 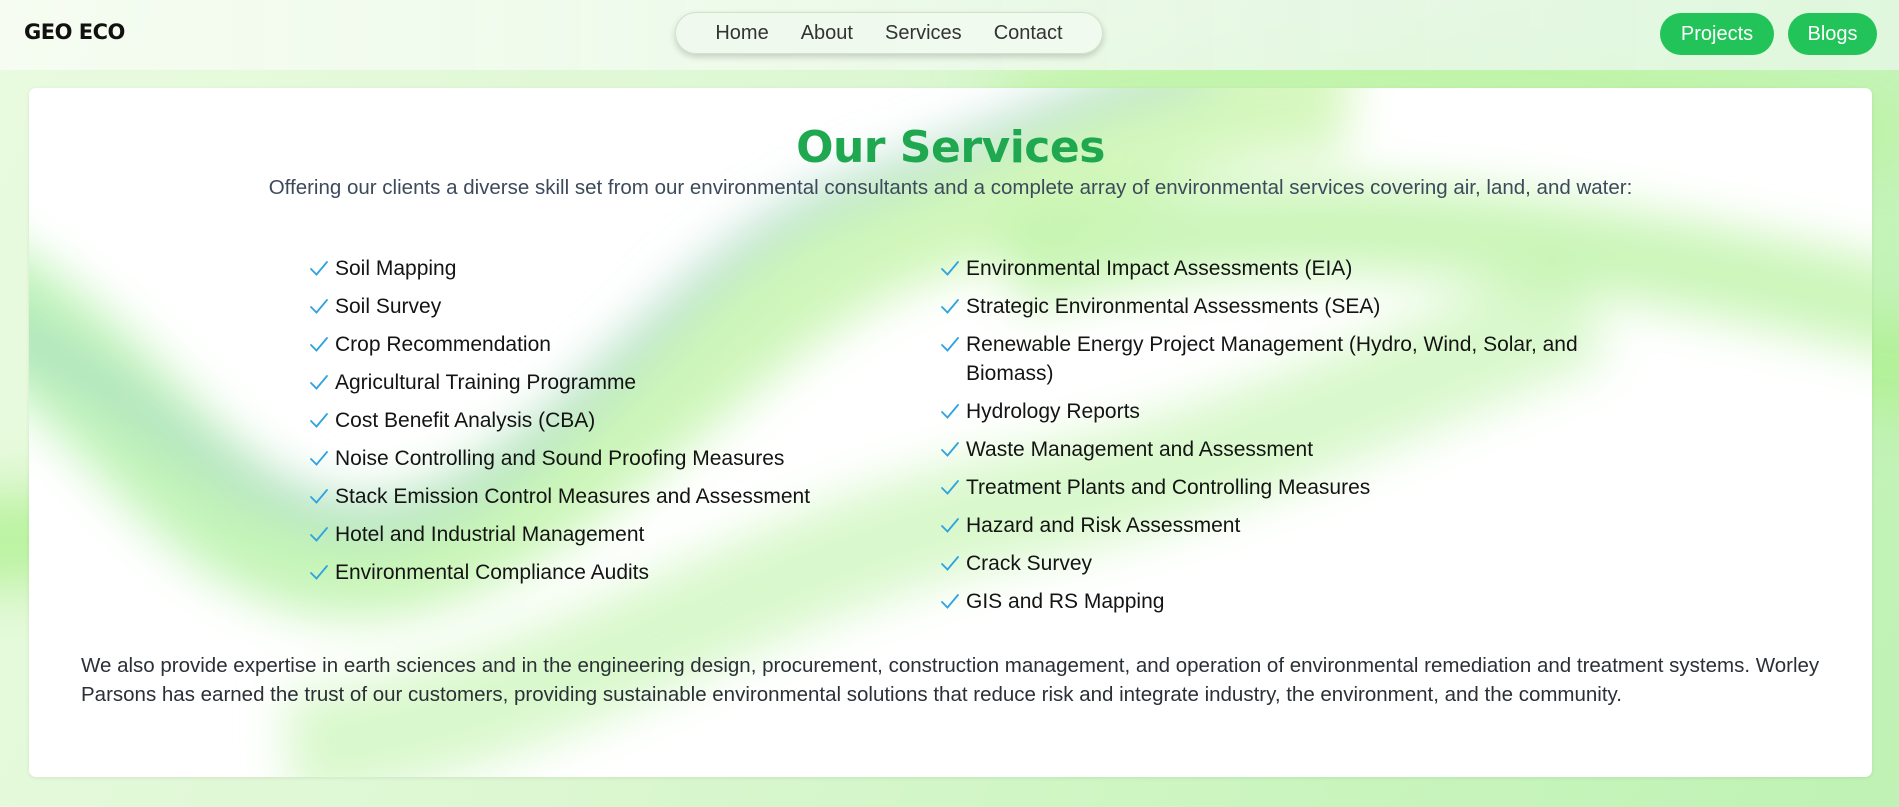 I want to click on list-item: Environmental Compliance Audits, so click(x=589, y=572).